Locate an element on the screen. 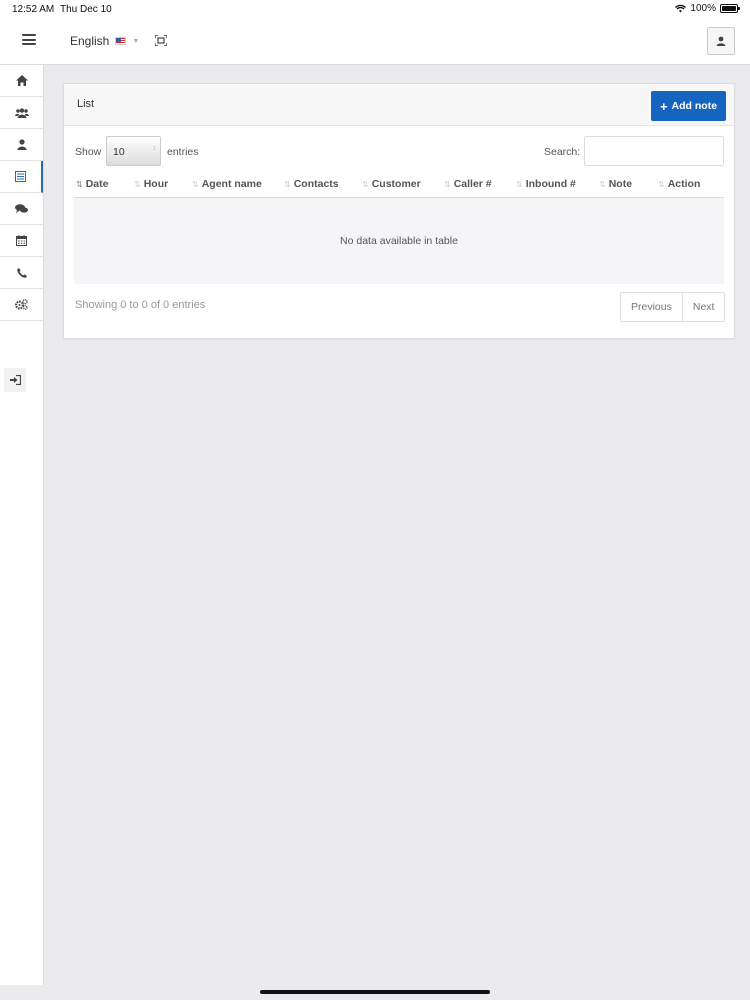 The image size is (750, 1000). show-label: Show is located at coordinates (88, 152).